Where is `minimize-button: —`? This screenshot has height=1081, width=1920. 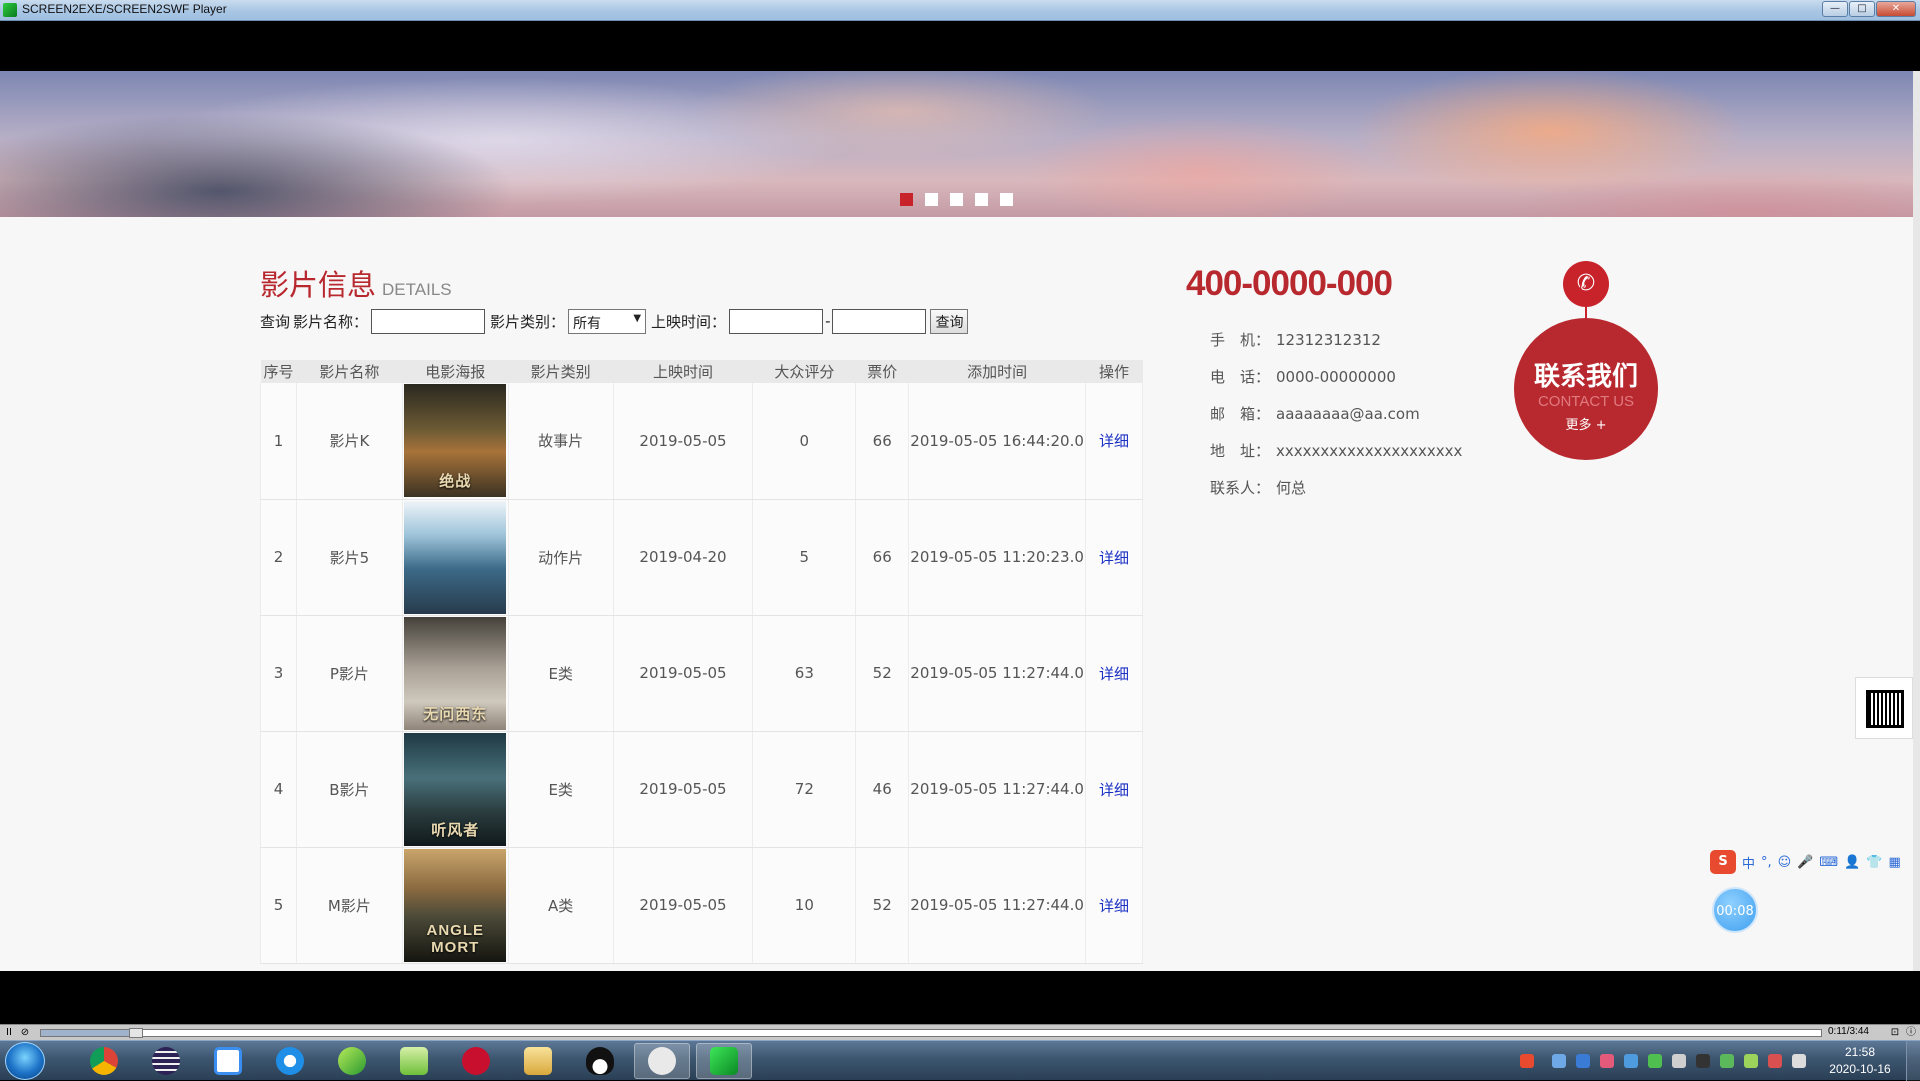 minimize-button: — is located at coordinates (1835, 9).